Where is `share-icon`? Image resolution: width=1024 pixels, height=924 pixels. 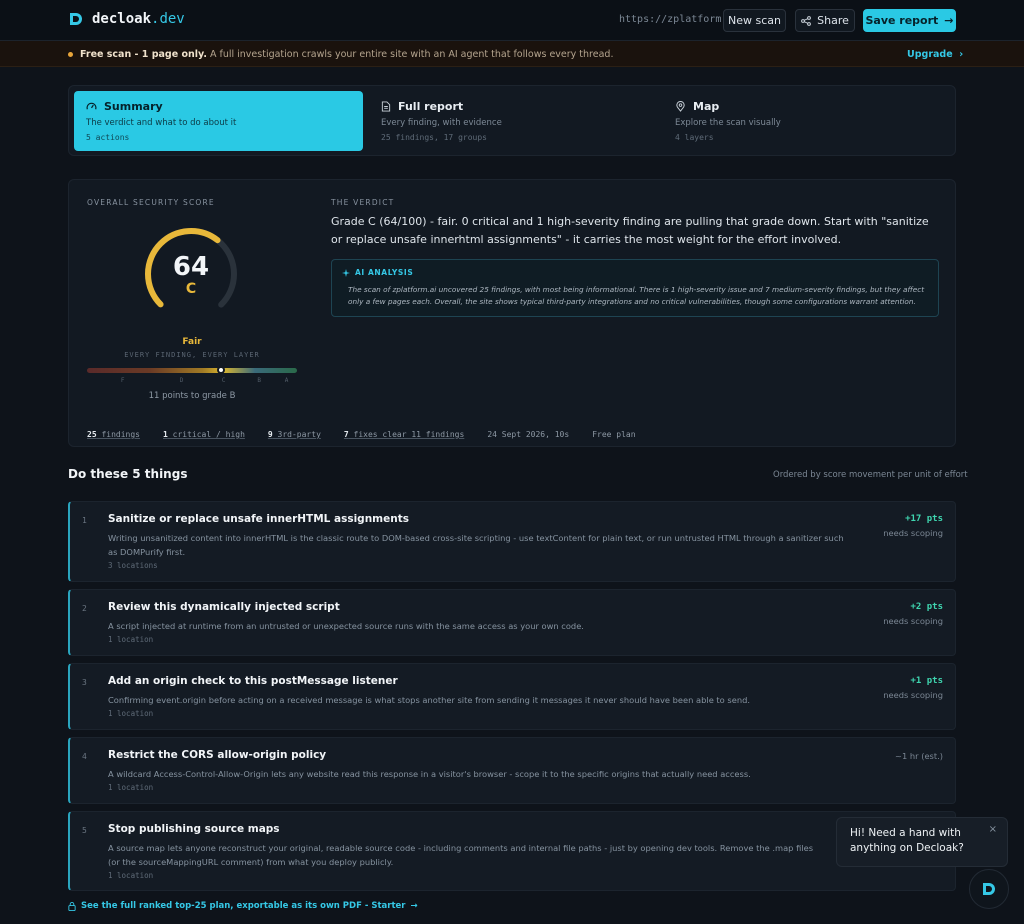 share-icon is located at coordinates (806, 20).